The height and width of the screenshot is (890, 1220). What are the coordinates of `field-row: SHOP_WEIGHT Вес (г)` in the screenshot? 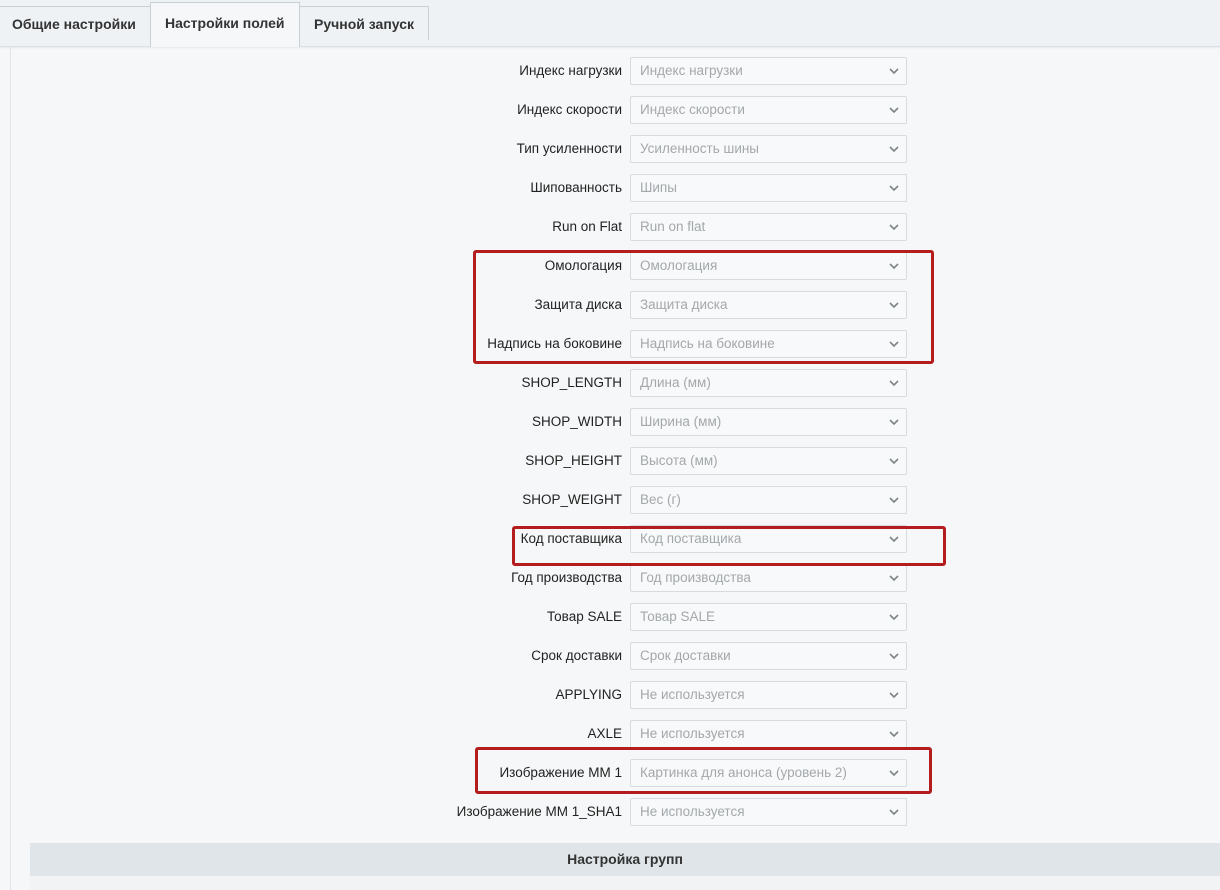 It's located at (610, 500).